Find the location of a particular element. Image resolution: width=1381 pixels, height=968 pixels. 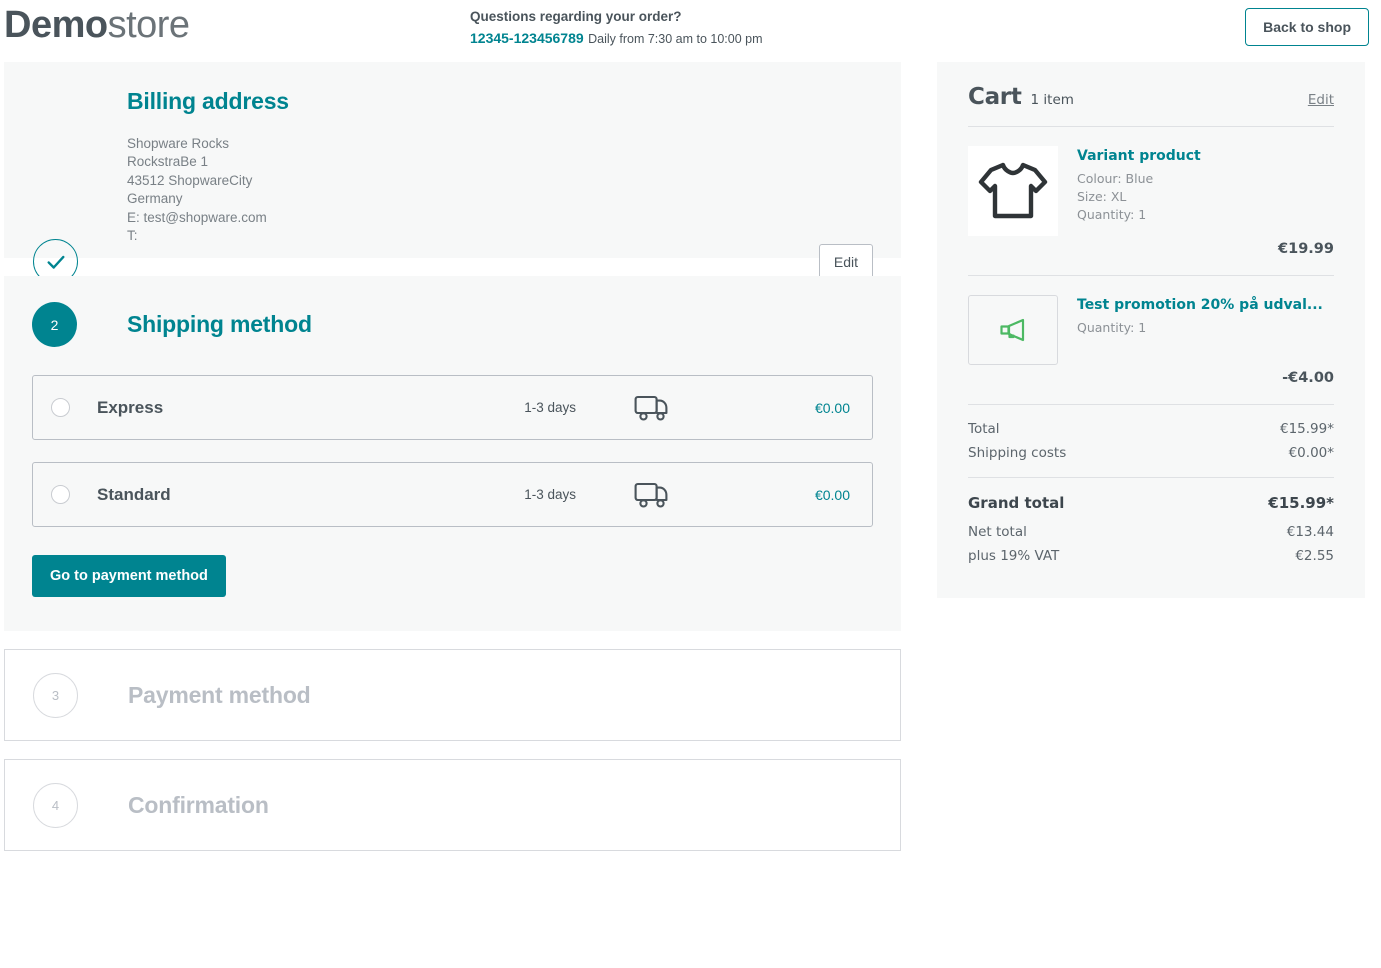

shipping-option-name: Standard is located at coordinates (134, 494).